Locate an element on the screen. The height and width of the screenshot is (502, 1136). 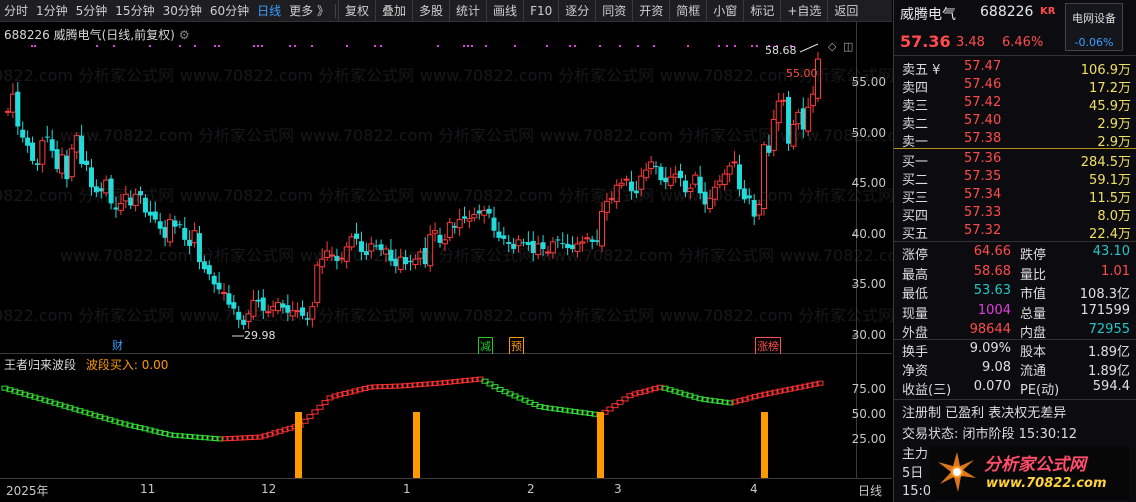
period-tab: 60分钟 is located at coordinates (229, 10).